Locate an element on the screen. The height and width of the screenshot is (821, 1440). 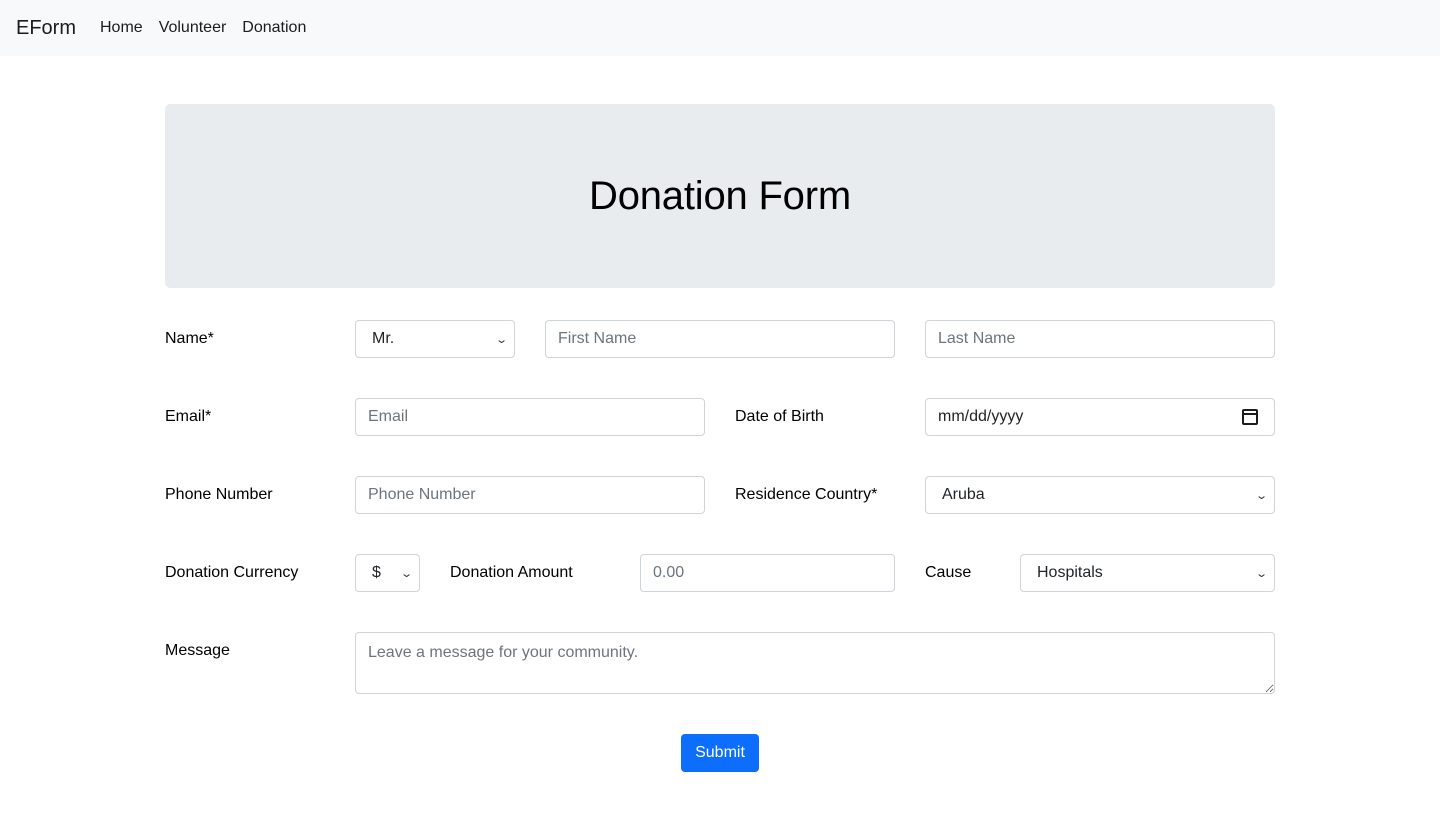
country-label: Residence Country* is located at coordinates (806, 494).